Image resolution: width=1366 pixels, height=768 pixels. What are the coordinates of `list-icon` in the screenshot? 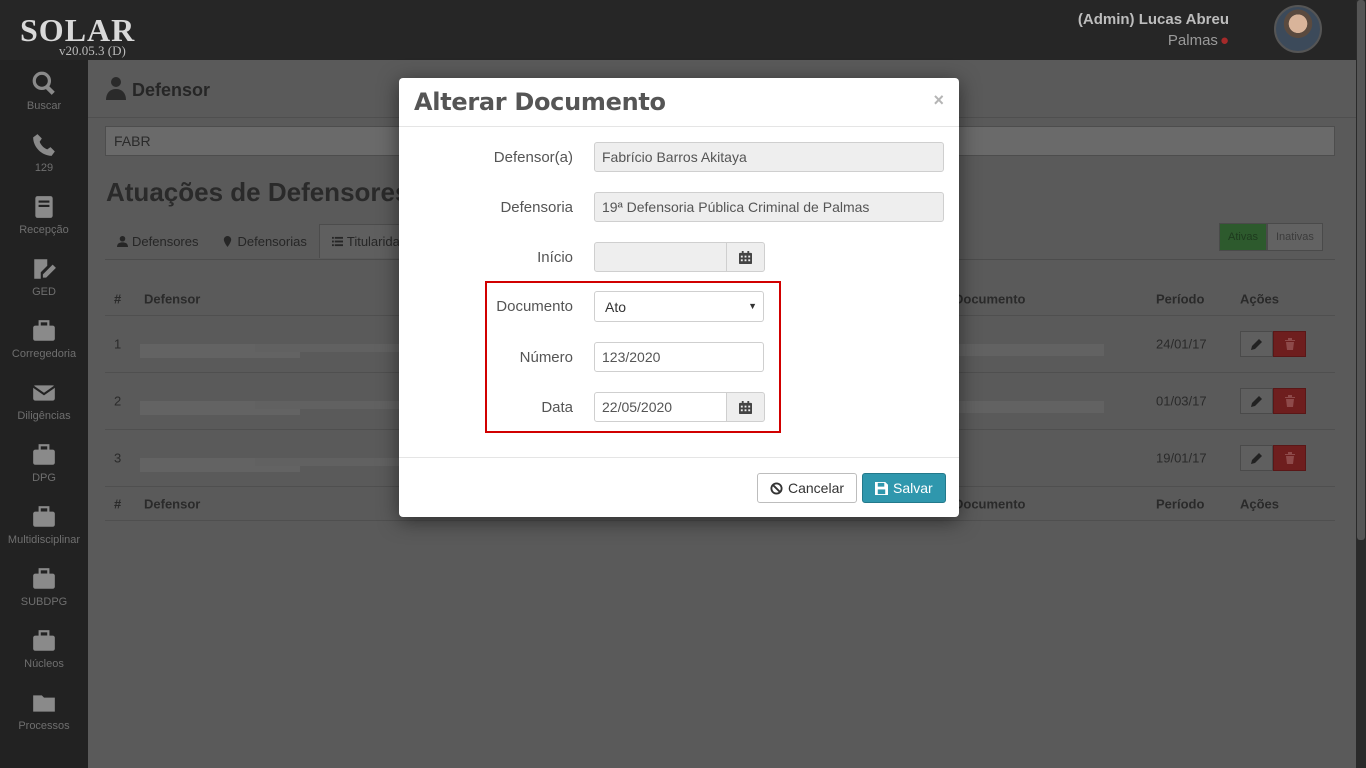 It's located at (337, 241).